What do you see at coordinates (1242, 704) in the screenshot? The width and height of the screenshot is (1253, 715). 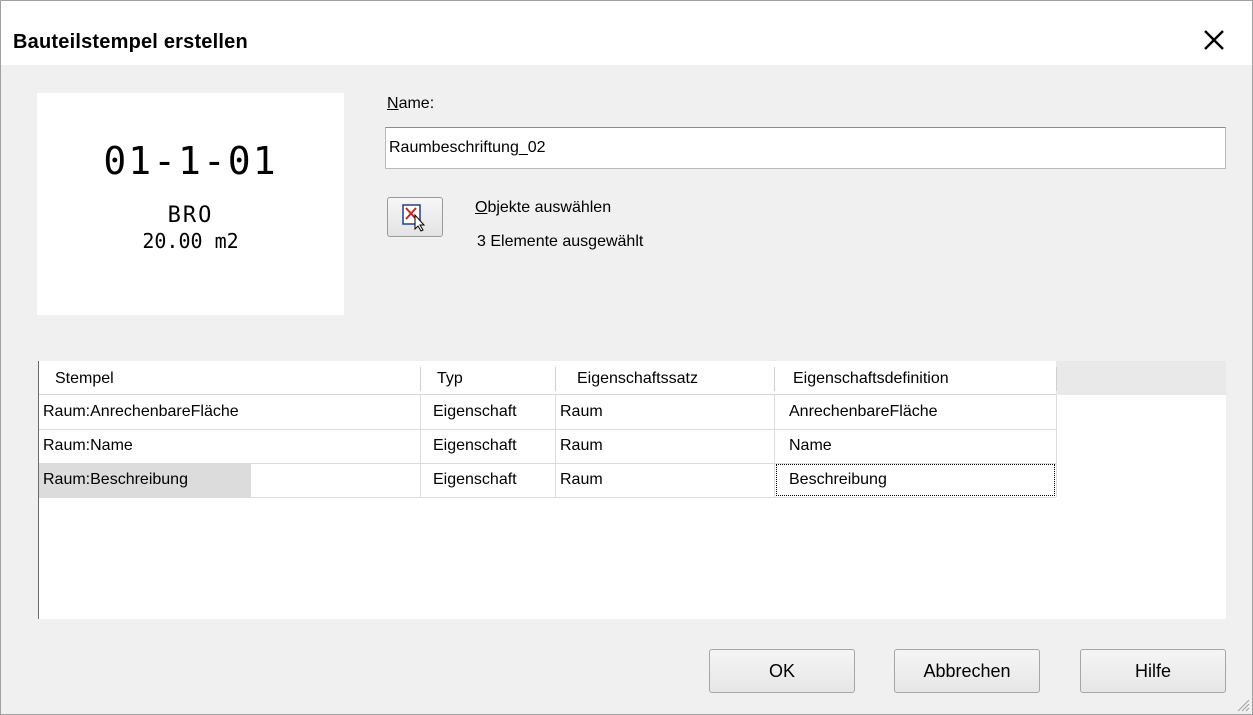 I see `resize-grip-icon` at bounding box center [1242, 704].